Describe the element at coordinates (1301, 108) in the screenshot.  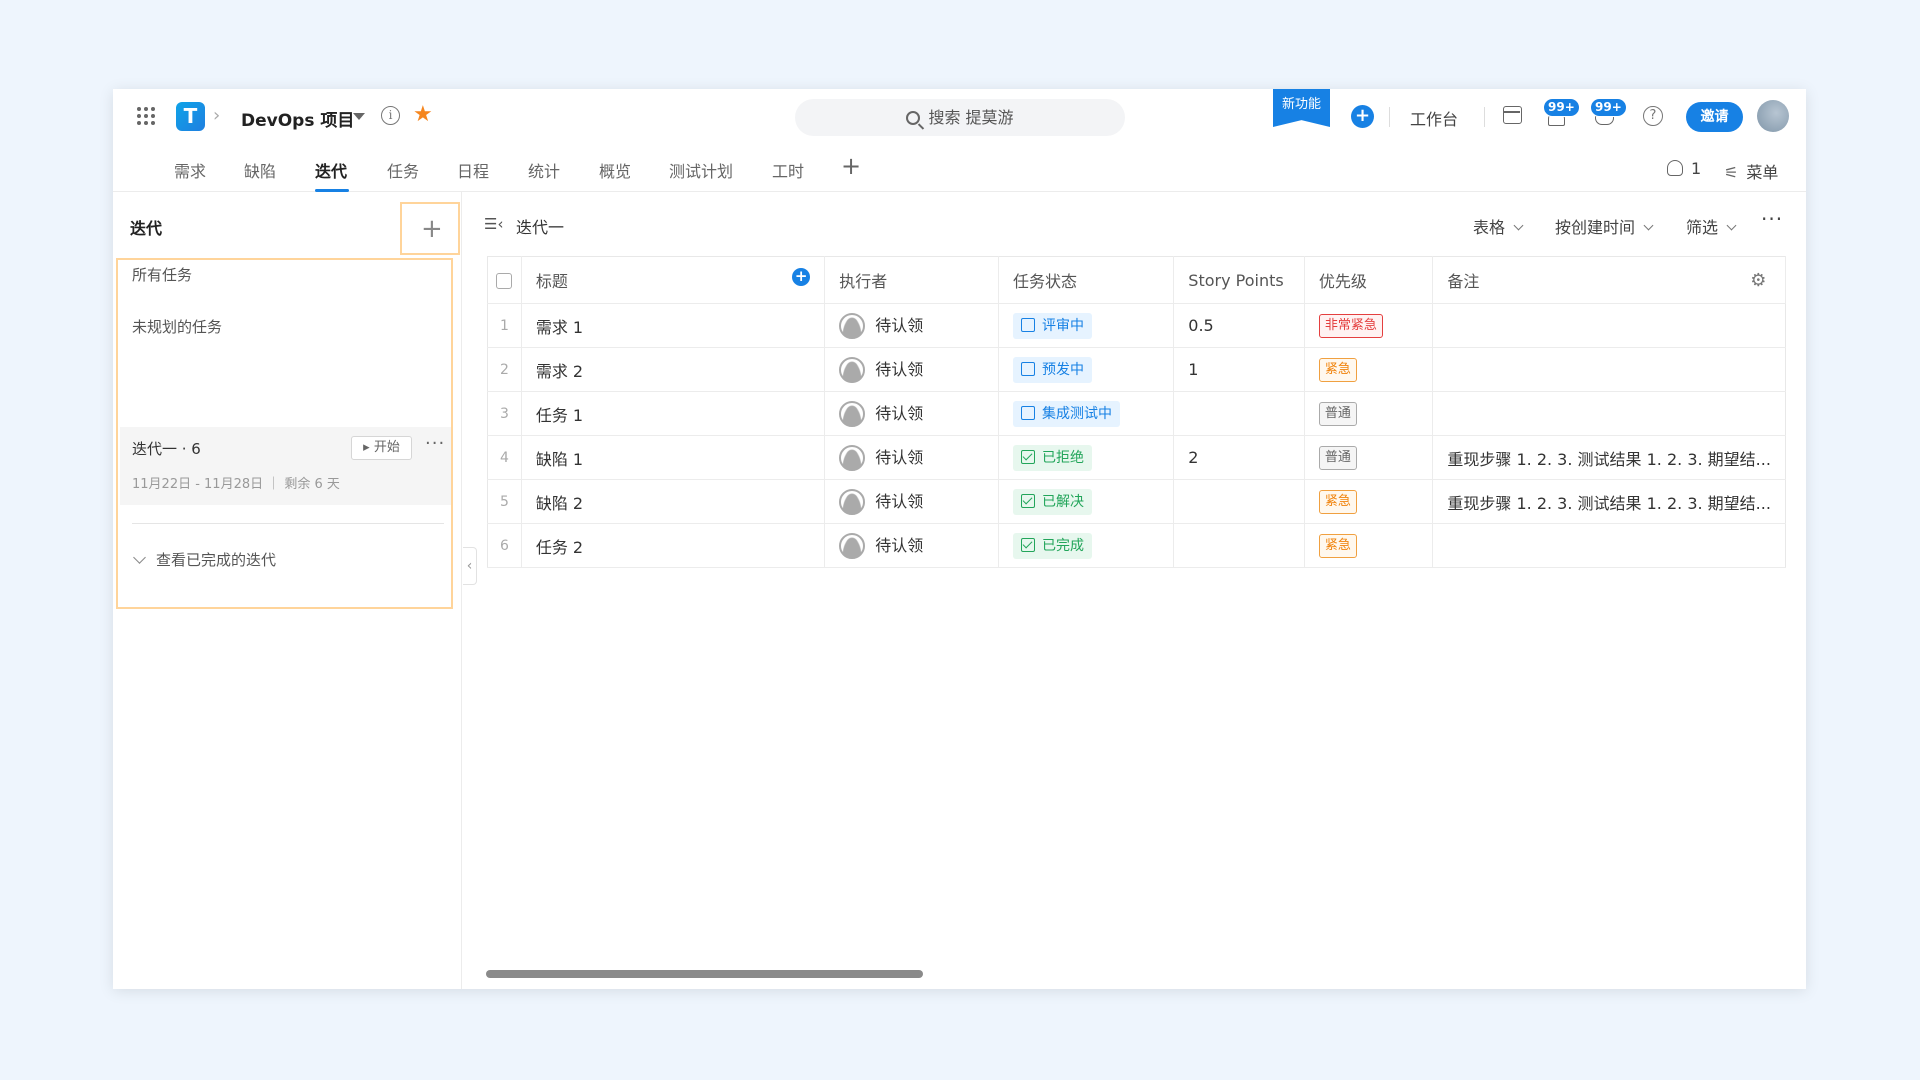
I see `new-feature-ribbon: 新功能` at that location.